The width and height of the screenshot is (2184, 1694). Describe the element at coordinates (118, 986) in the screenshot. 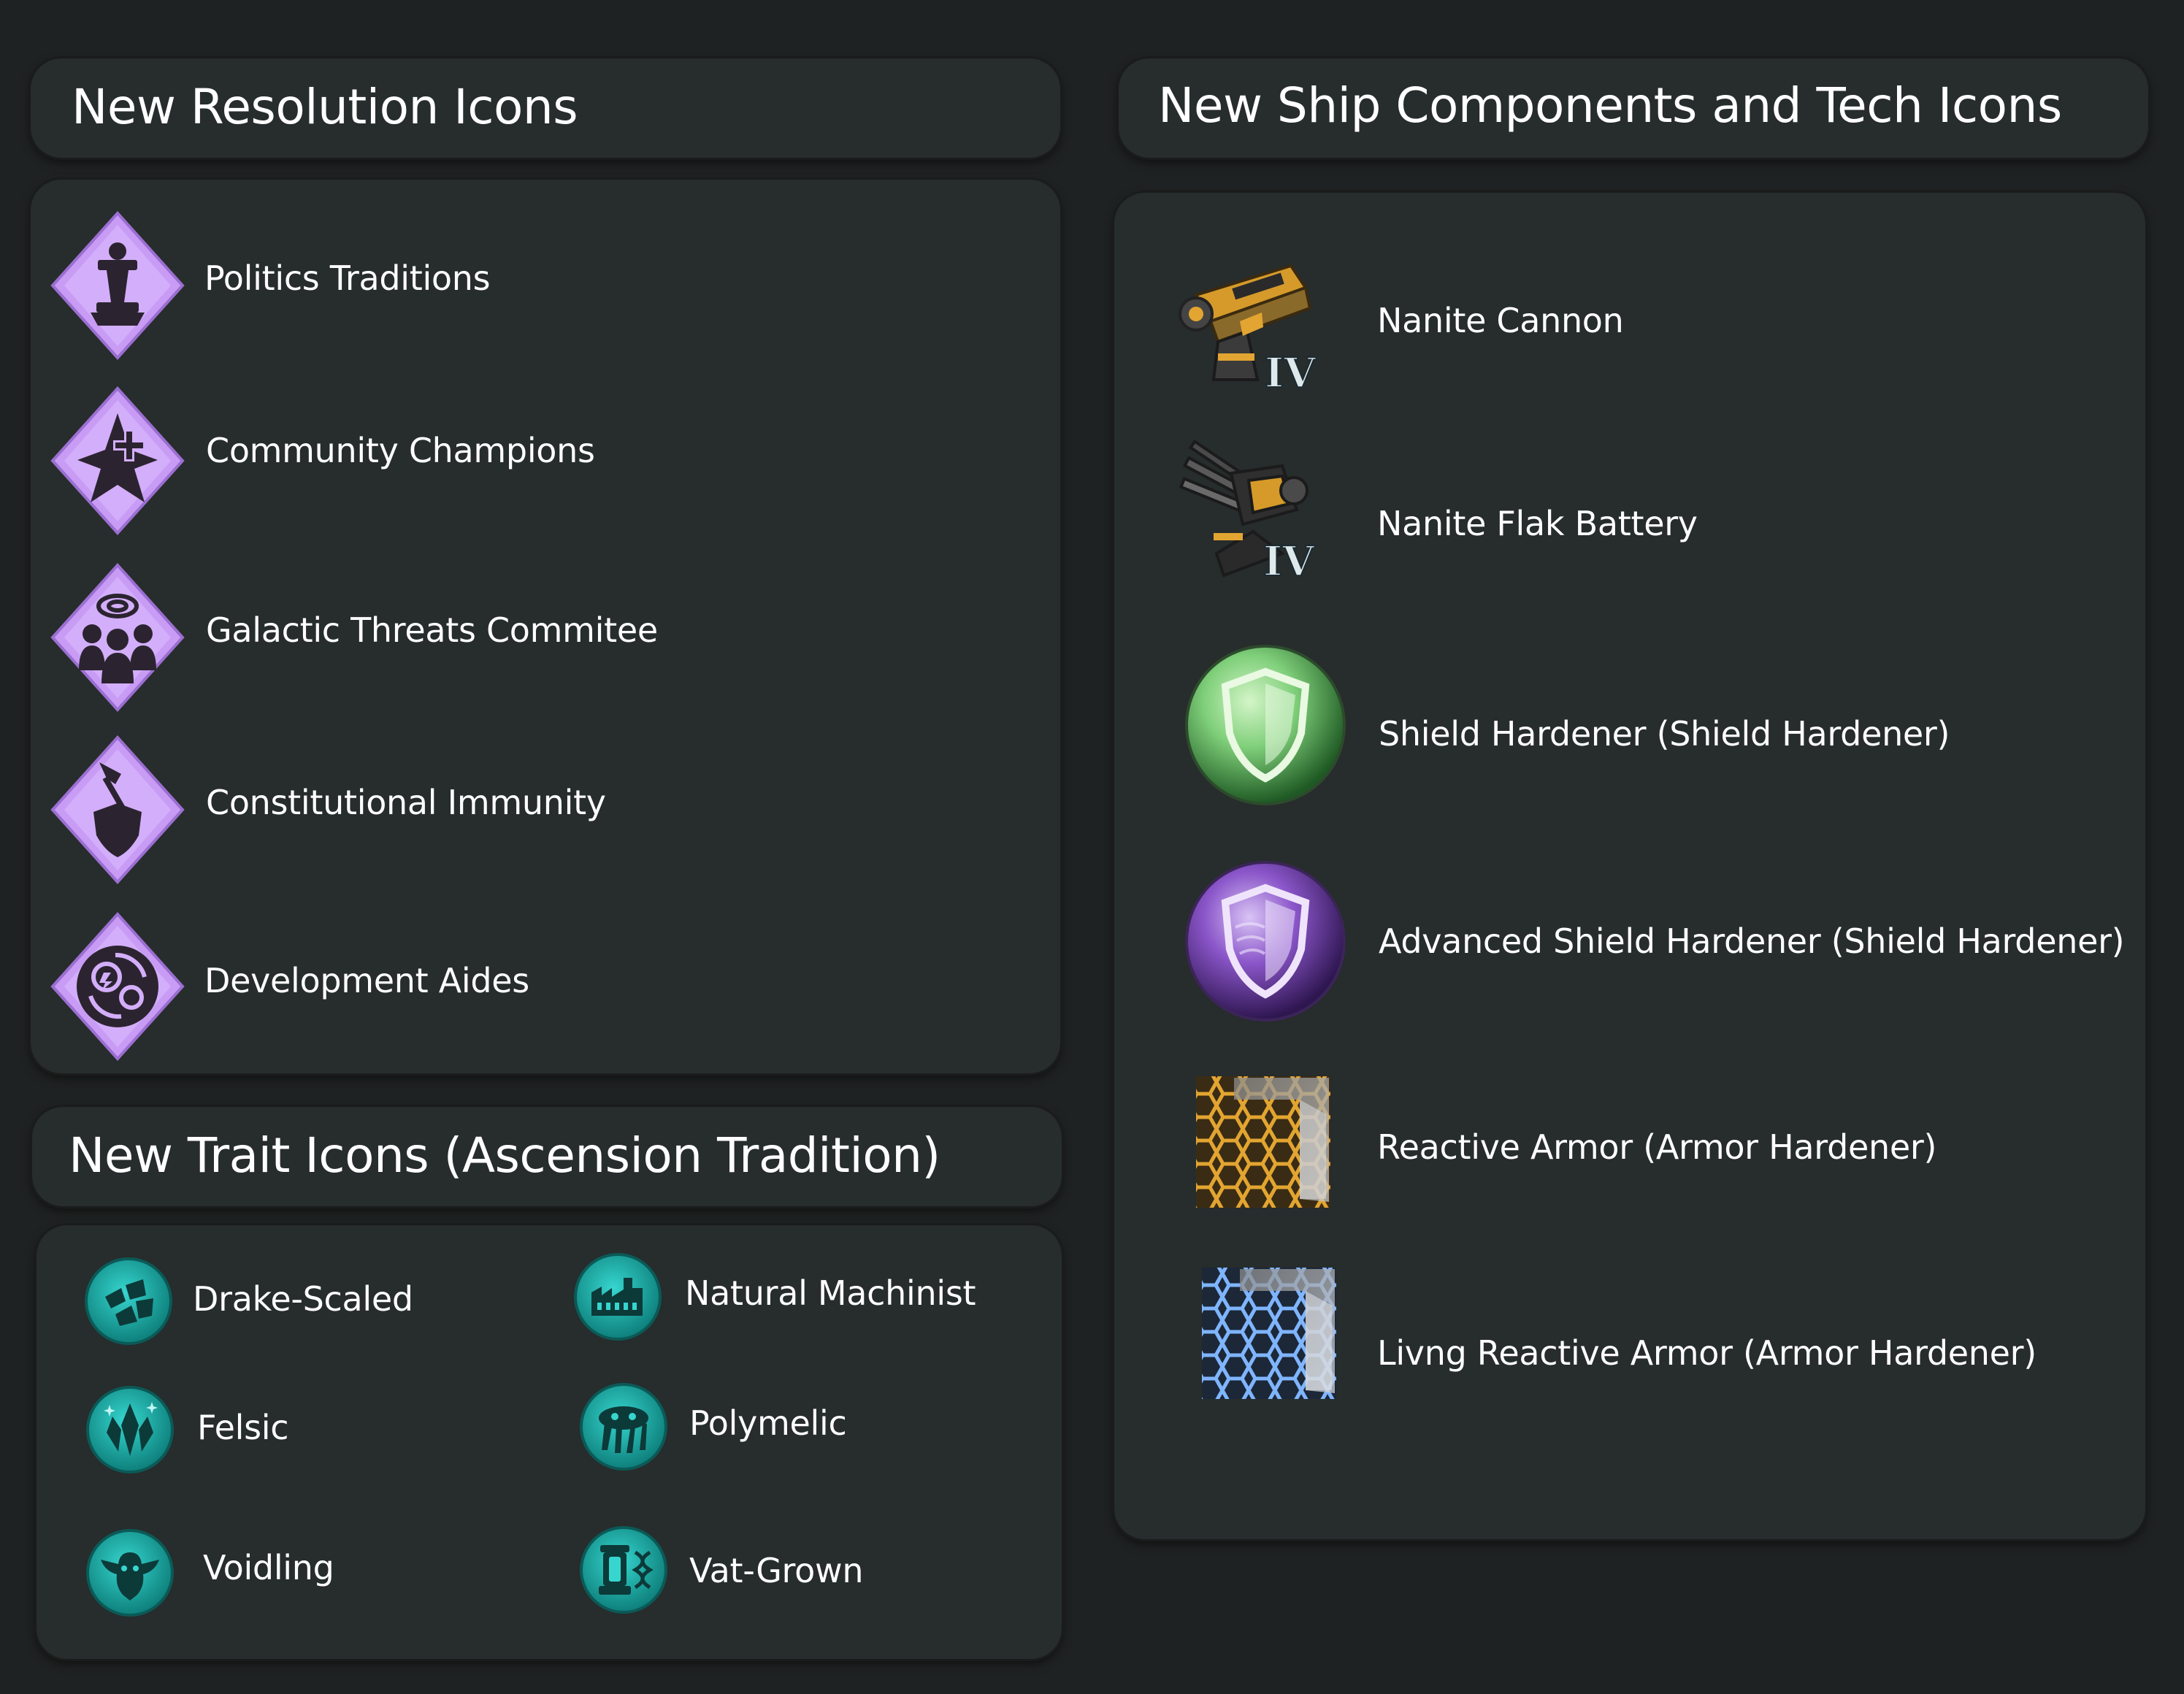

I see `development-aides-icon` at that location.